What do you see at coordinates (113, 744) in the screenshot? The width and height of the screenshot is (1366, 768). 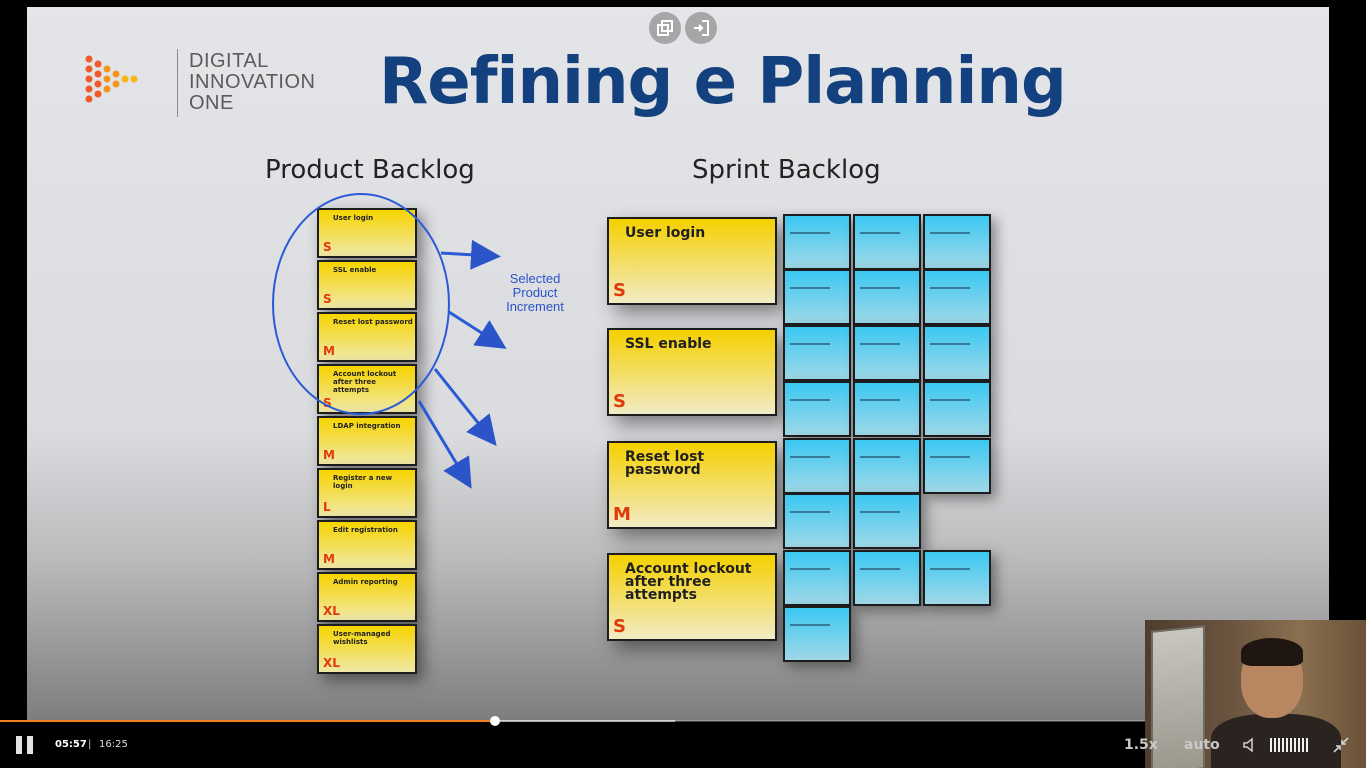 I see `total-time: 16:25` at bounding box center [113, 744].